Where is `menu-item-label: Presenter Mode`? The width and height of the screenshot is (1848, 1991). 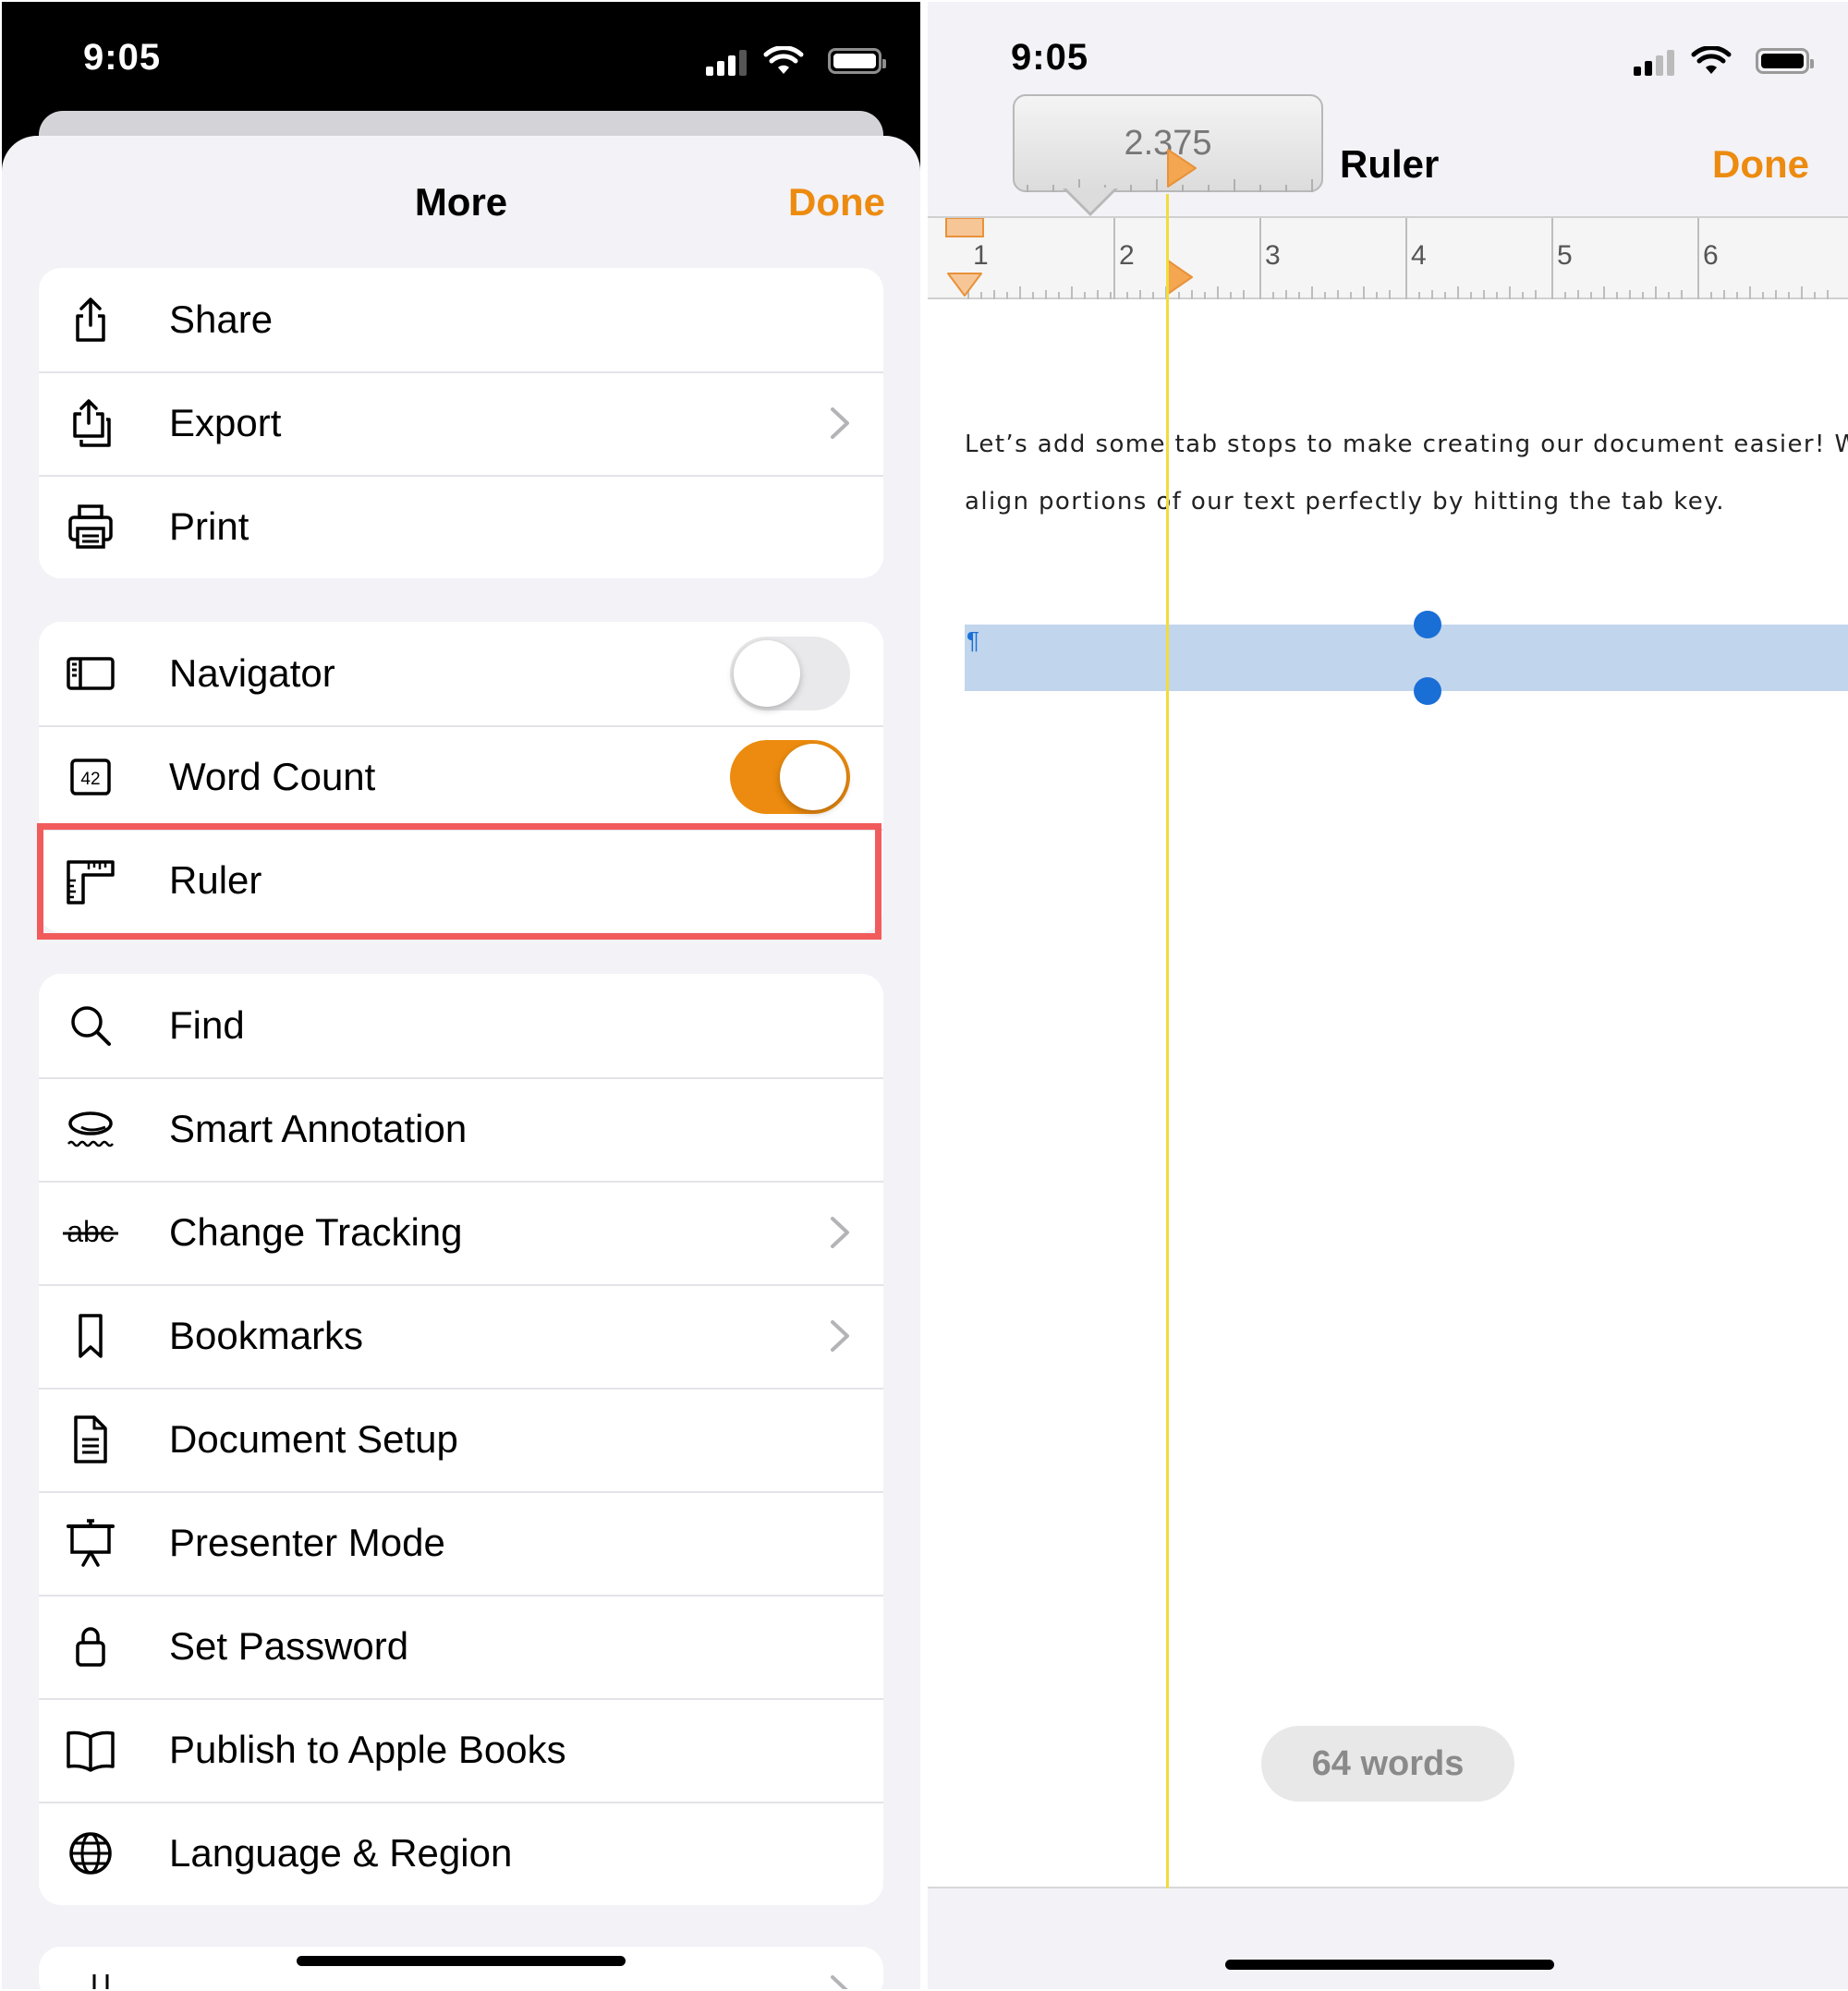 menu-item-label: Presenter Mode is located at coordinates (307, 1542).